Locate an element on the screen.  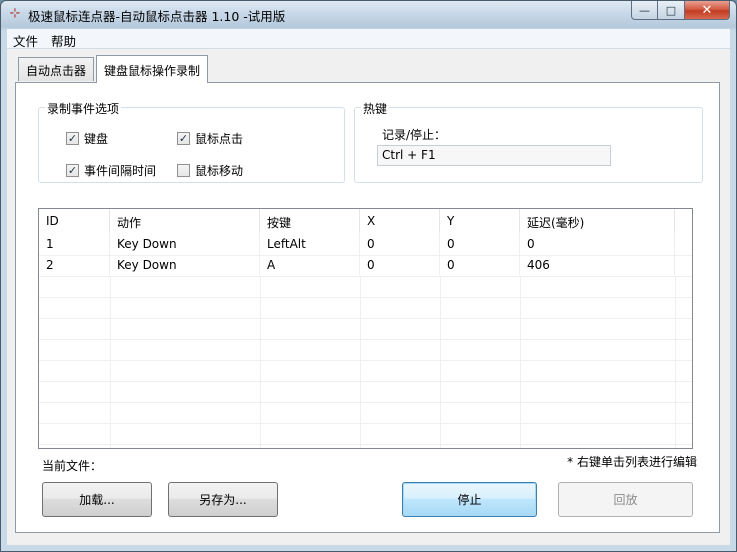
column-header-y: Y is located at coordinates (480, 221).